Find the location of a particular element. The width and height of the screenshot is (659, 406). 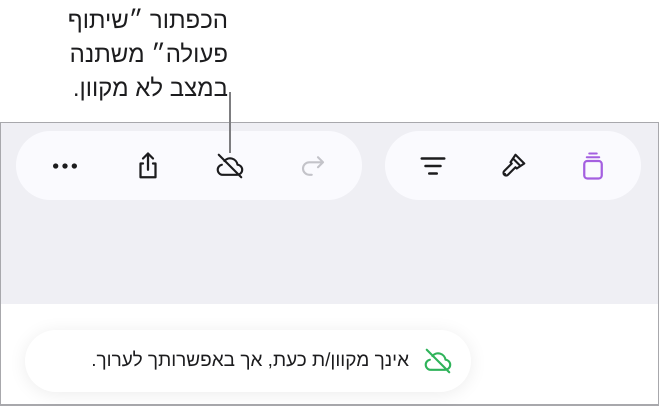

notice-text: אינך מקוון/ת כעת, אך באפשרותך לערוך. is located at coordinates (250, 361).